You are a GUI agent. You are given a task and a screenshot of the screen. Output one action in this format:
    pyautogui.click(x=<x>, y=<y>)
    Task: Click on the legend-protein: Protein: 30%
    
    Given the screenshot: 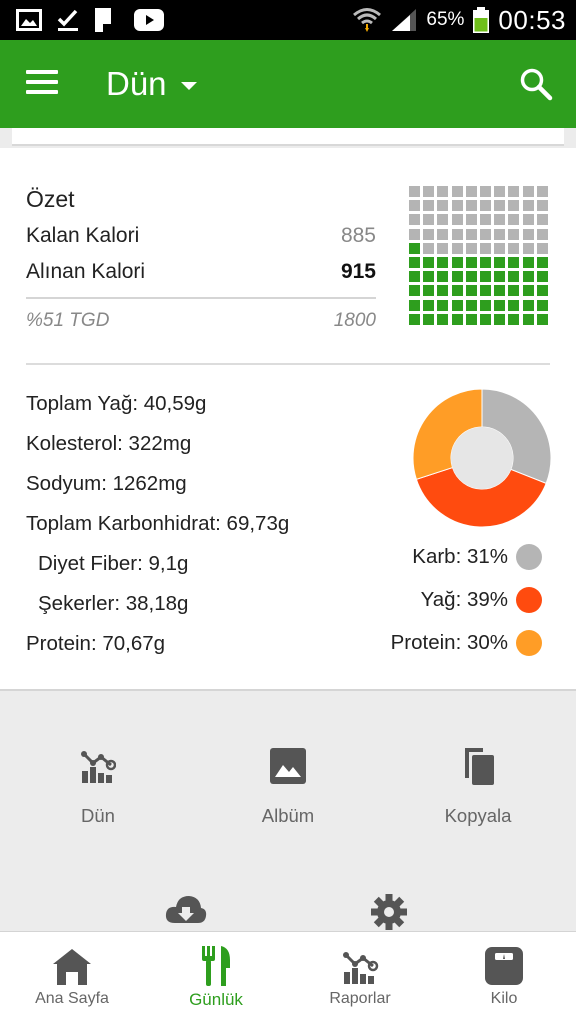 What is the action you would take?
    pyautogui.click(x=466, y=643)
    